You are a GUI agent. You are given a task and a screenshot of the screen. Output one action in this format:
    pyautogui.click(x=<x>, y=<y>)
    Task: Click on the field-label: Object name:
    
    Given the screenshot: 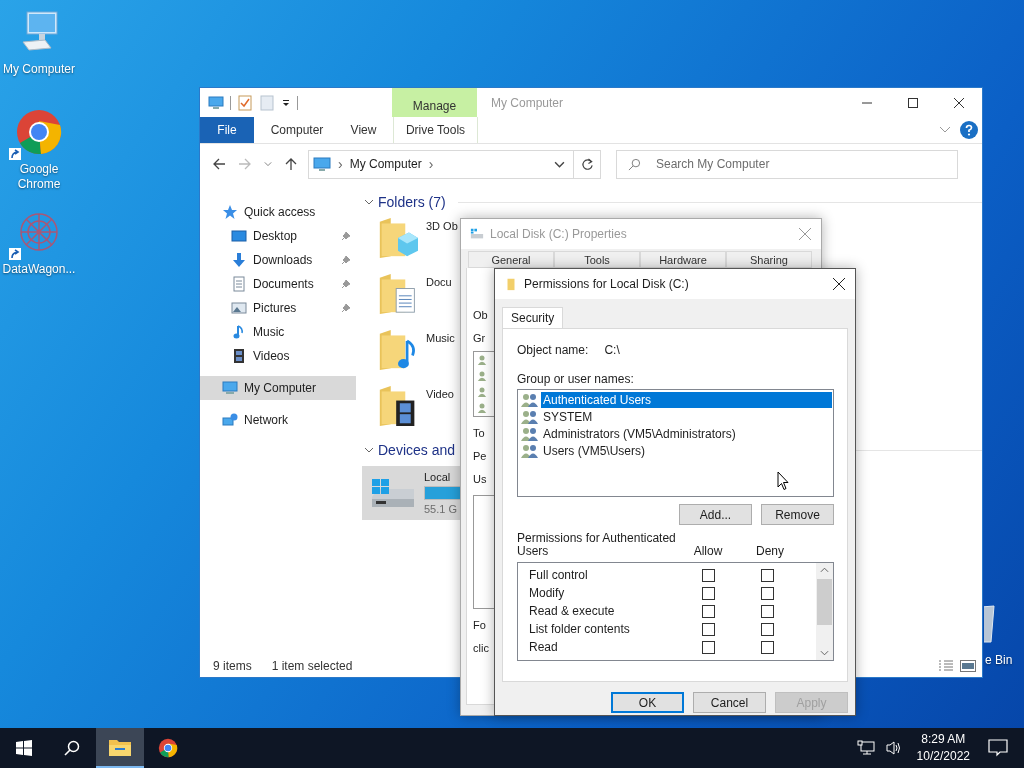 What is the action you would take?
    pyautogui.click(x=553, y=350)
    